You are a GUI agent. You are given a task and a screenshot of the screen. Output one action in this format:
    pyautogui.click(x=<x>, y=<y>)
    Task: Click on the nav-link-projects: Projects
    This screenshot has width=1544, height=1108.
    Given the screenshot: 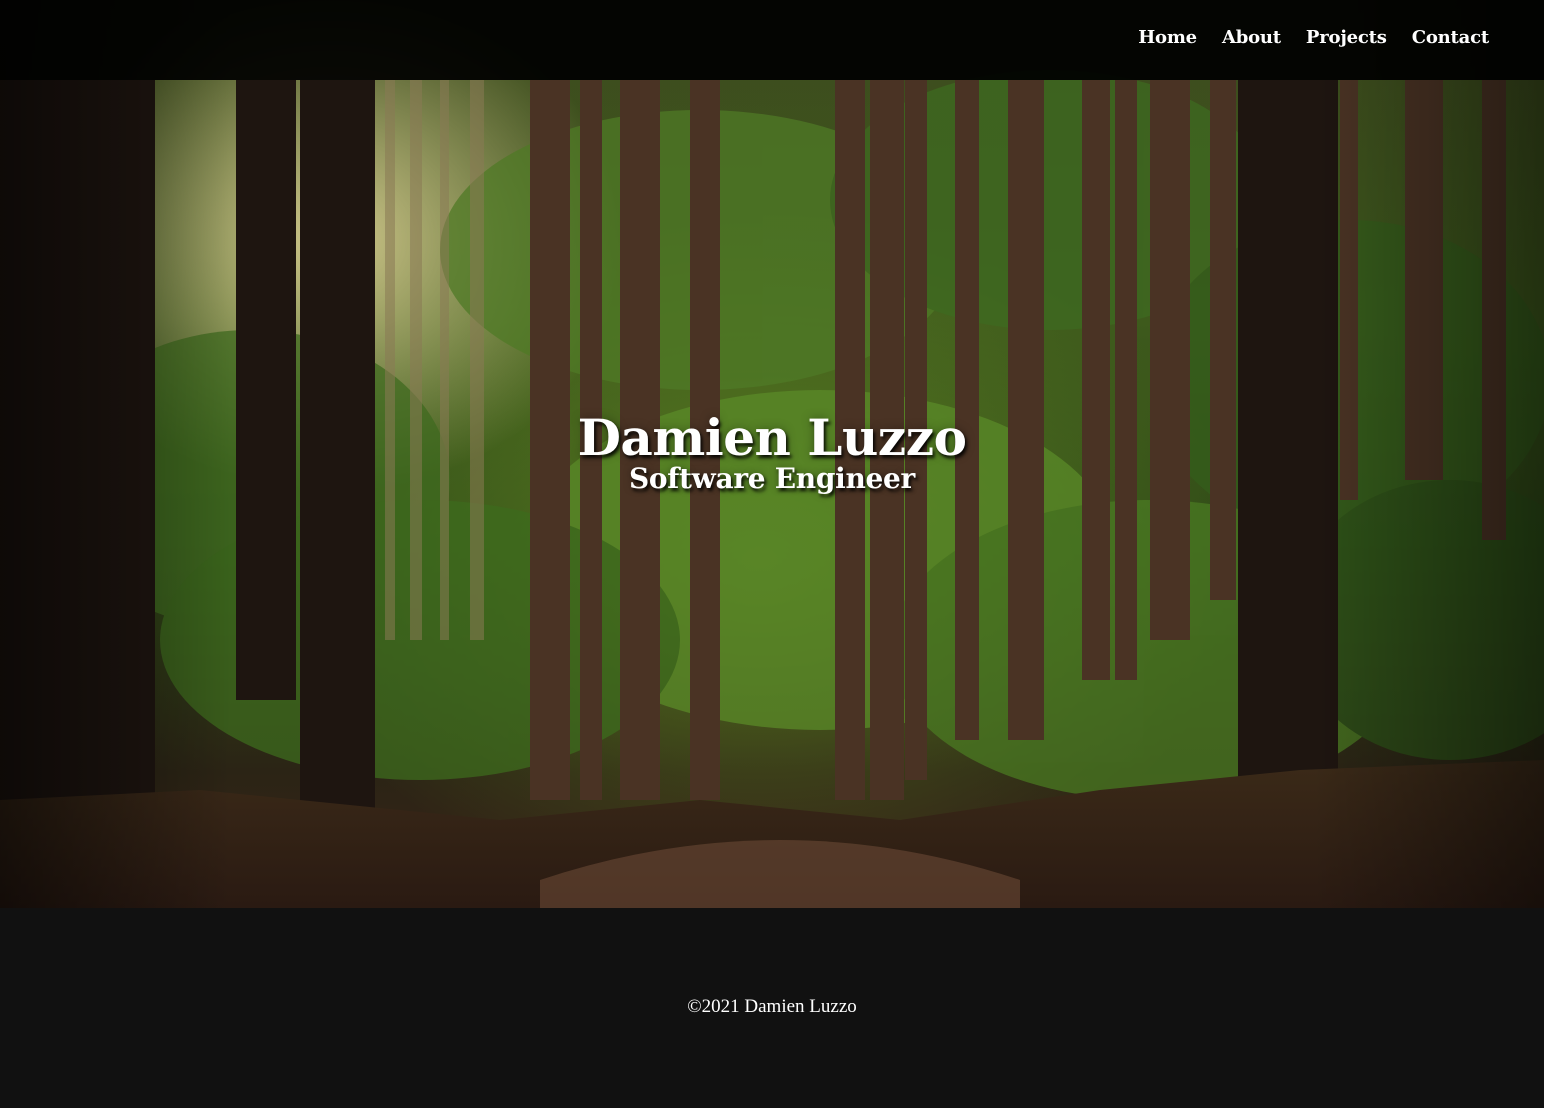 What is the action you would take?
    pyautogui.click(x=1346, y=37)
    